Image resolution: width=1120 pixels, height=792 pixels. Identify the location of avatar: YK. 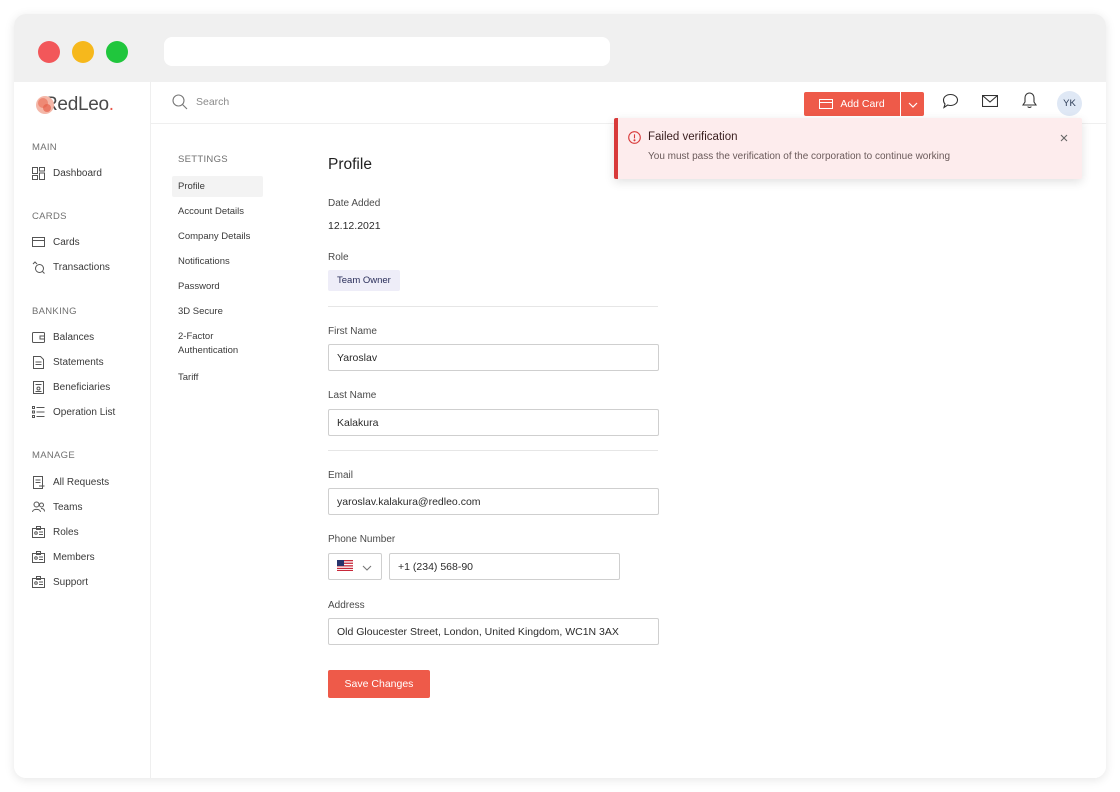
(1069, 103).